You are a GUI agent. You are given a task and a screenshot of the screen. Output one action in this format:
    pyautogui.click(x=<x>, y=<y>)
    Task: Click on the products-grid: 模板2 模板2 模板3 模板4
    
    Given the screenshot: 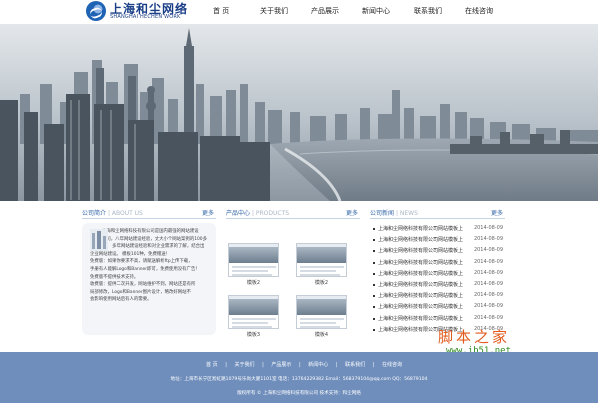 What is the action you would take?
    pyautogui.click(x=293, y=281)
    